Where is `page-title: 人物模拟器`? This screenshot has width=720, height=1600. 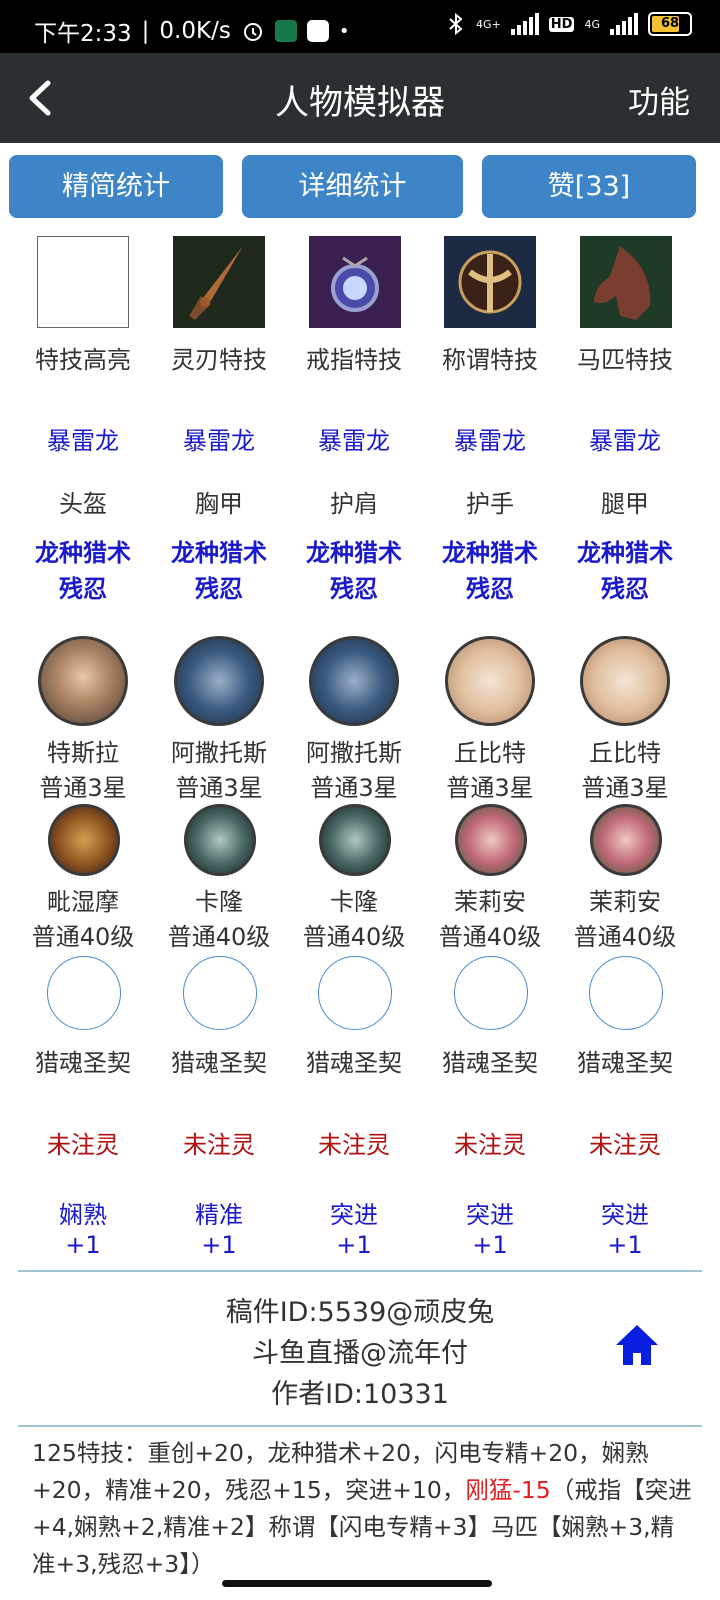 page-title: 人物模拟器 is located at coordinates (360, 103).